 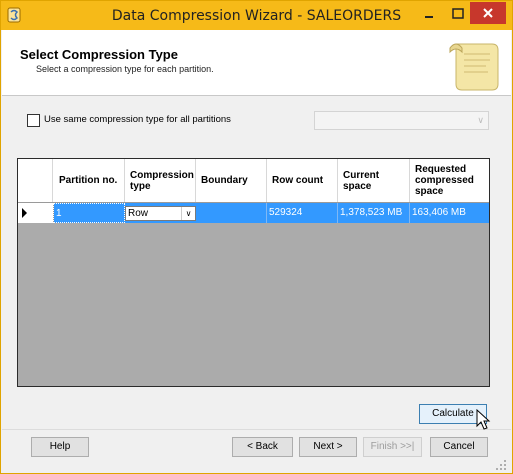 I want to click on row-selector, so click(x=36, y=213).